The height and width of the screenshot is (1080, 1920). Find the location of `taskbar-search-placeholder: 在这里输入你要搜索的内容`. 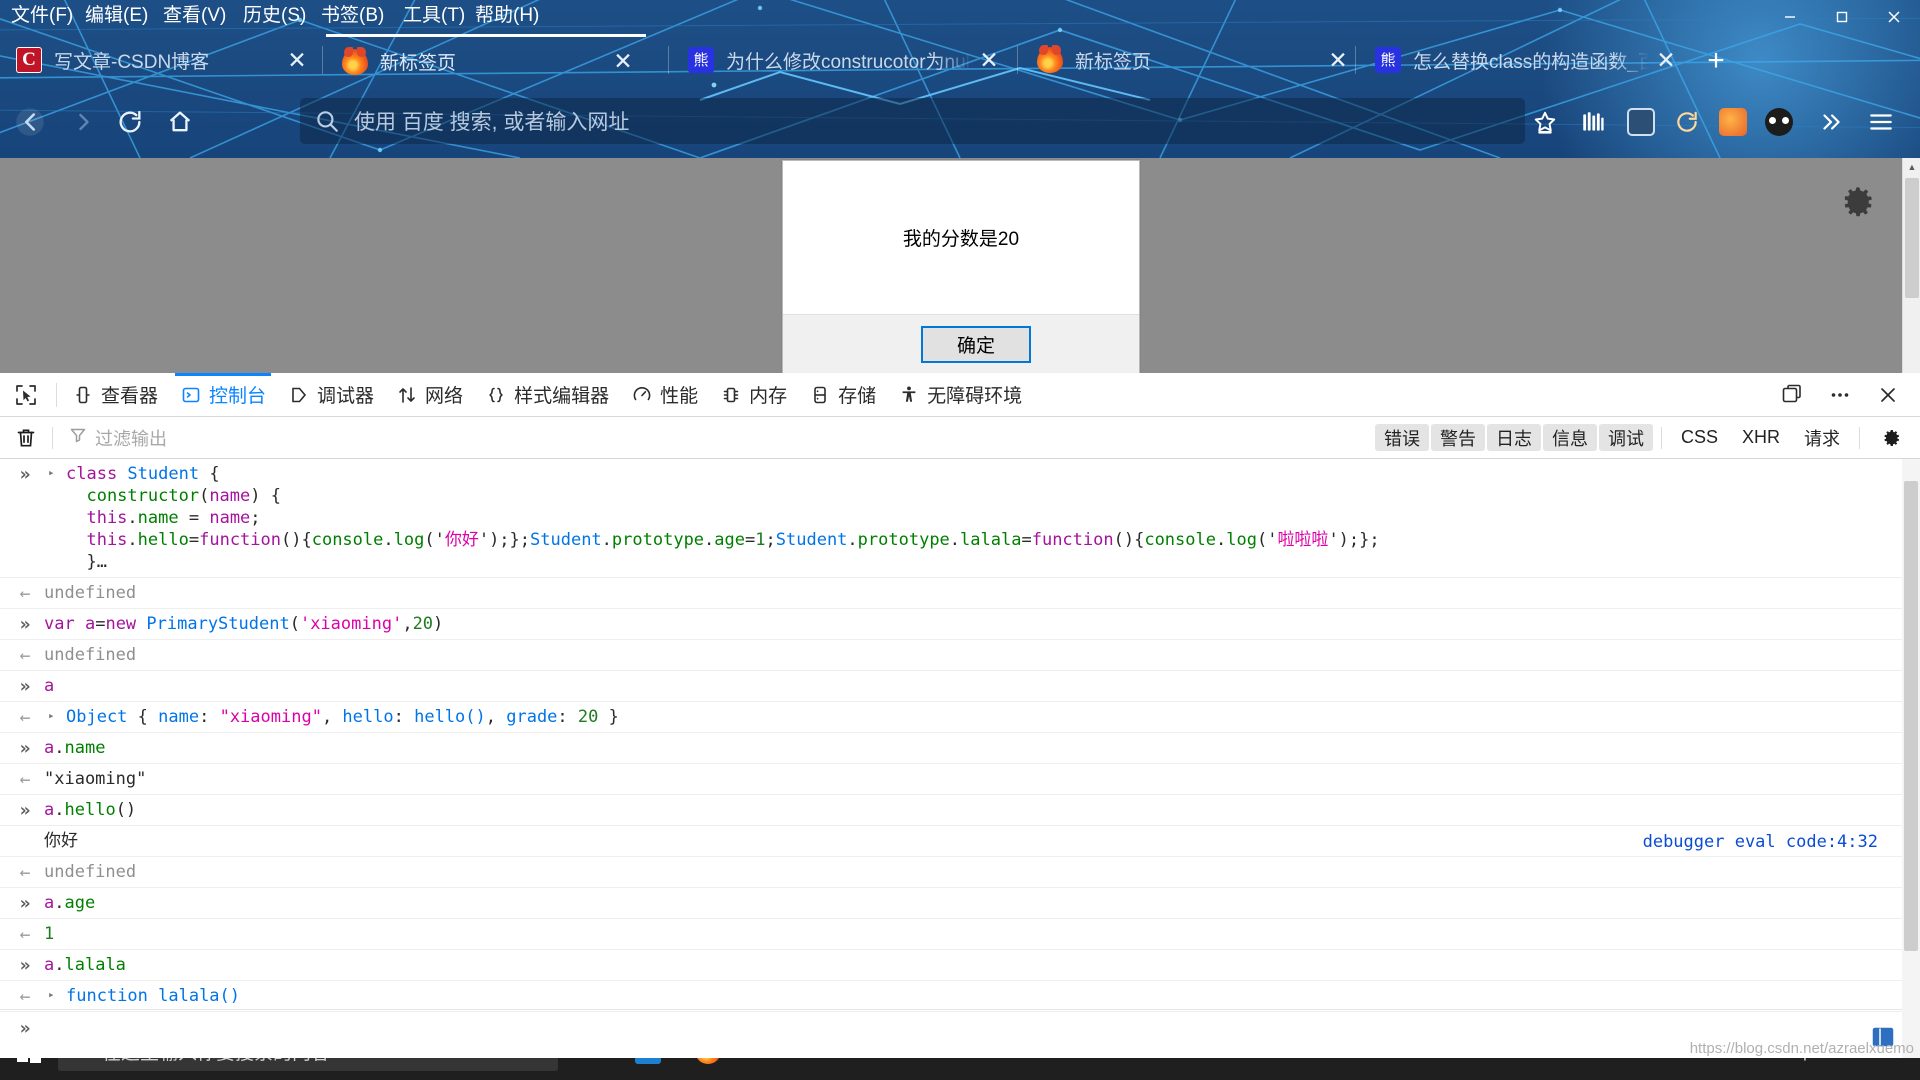

taskbar-search-placeholder: 在这里输入你要搜索的内容 is located at coordinates (216, 1061).